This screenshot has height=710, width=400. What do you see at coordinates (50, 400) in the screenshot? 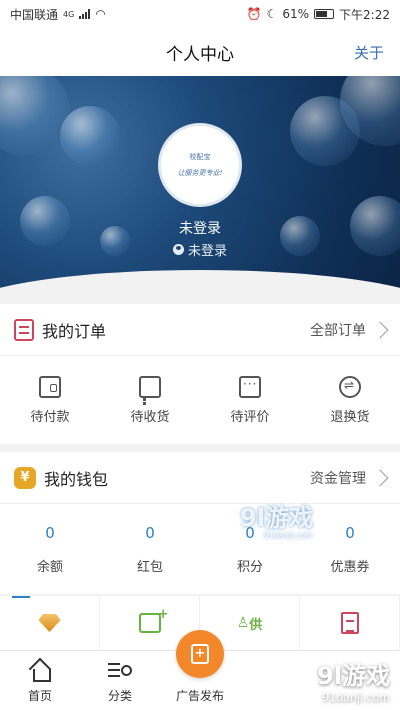
I see `order-pending-payment: 待付款` at bounding box center [50, 400].